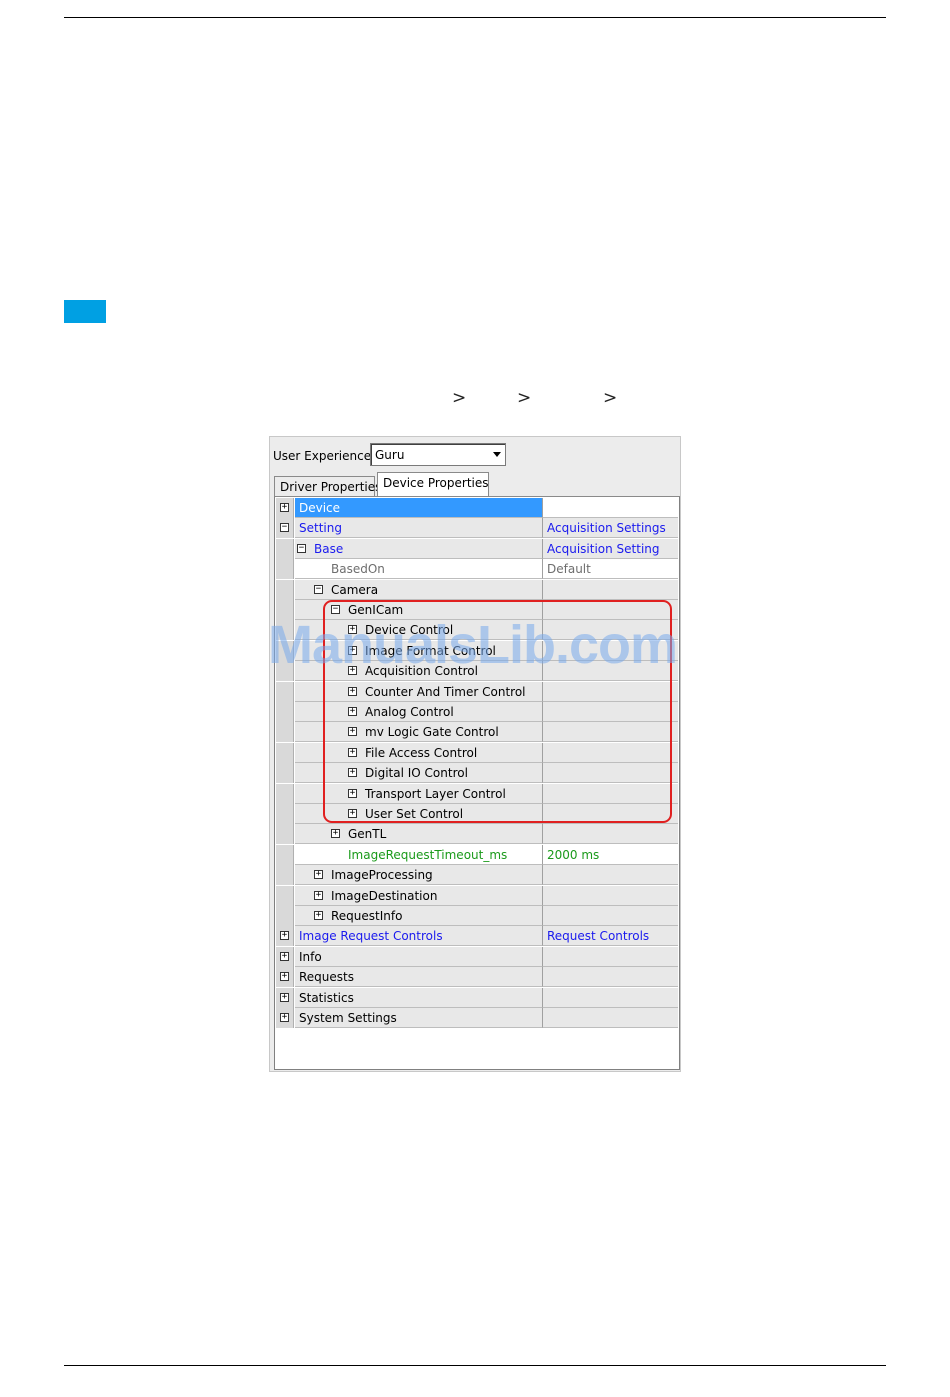 This screenshot has height=1397, width=950. Describe the element at coordinates (477, 936) in the screenshot. I see `tree-row: + Image Request Controls Request Controls` at that location.